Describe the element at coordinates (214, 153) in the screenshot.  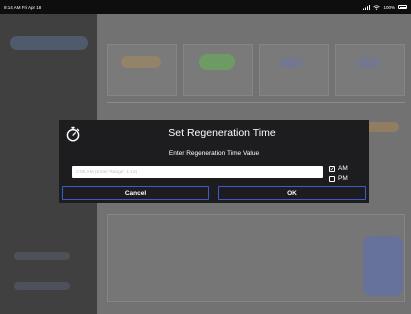
I see `dialog-subtitle: Enter Regeneration Time Value` at that location.